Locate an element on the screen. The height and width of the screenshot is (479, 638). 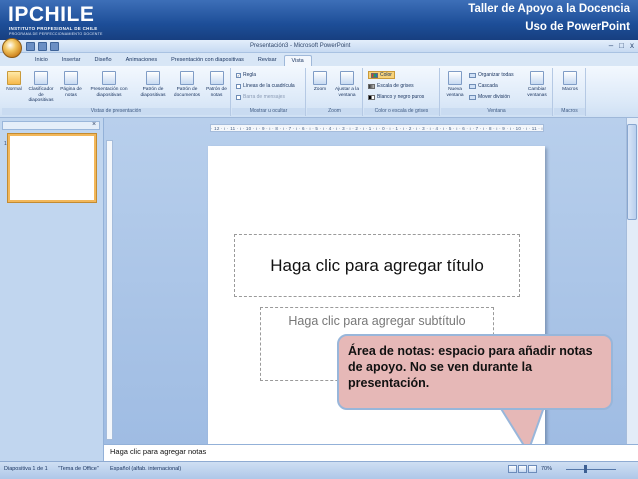
status-language: Español (alfab. internacional) is located at coordinates (145, 469).